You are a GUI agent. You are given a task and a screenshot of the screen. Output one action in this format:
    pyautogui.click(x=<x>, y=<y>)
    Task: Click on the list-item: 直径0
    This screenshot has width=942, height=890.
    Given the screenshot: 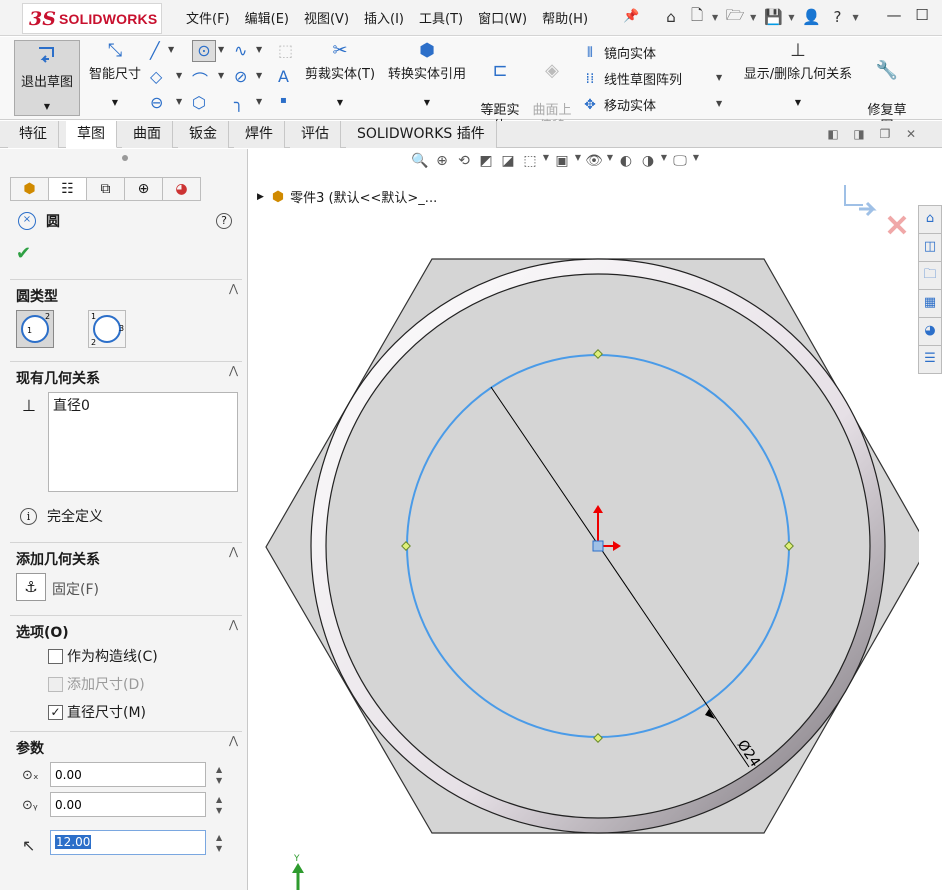 What is the action you would take?
    pyautogui.click(x=143, y=405)
    